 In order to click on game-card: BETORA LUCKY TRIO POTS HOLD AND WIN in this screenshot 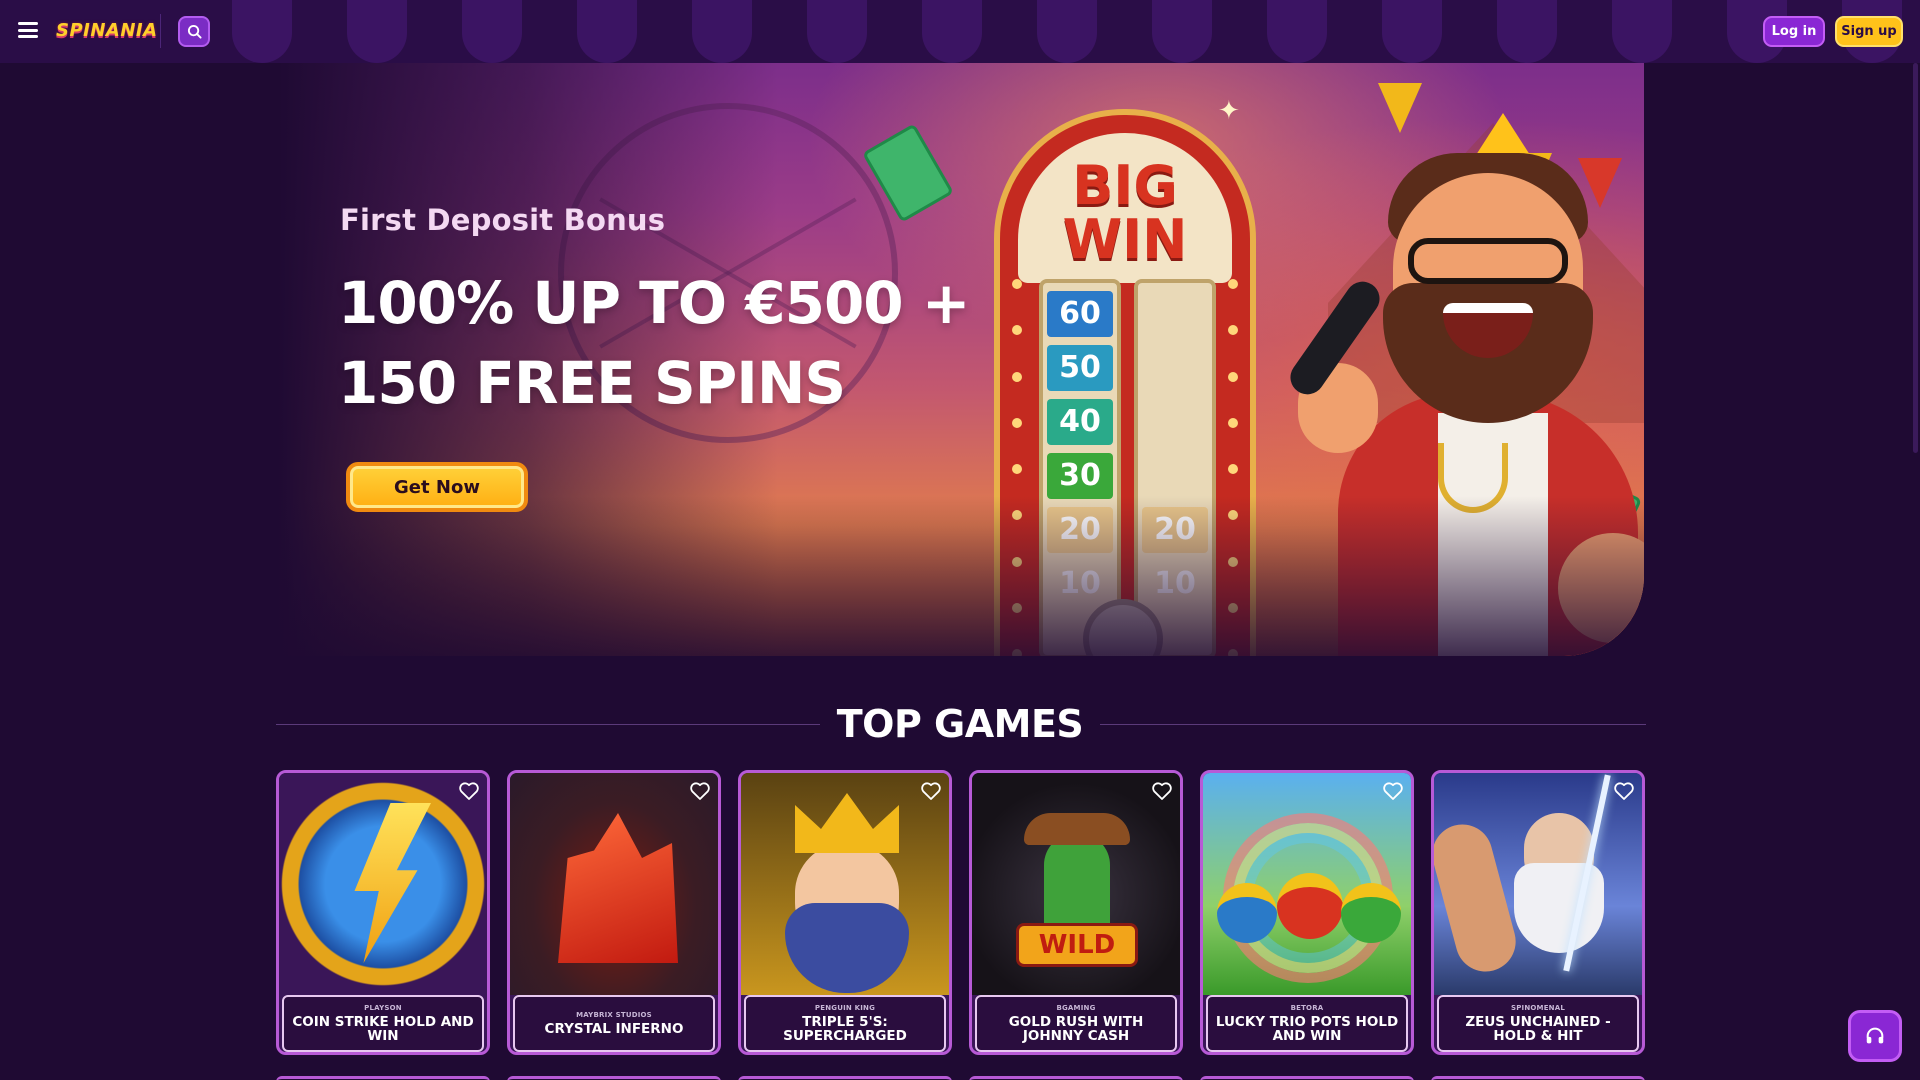, I will do `click(1307, 912)`.